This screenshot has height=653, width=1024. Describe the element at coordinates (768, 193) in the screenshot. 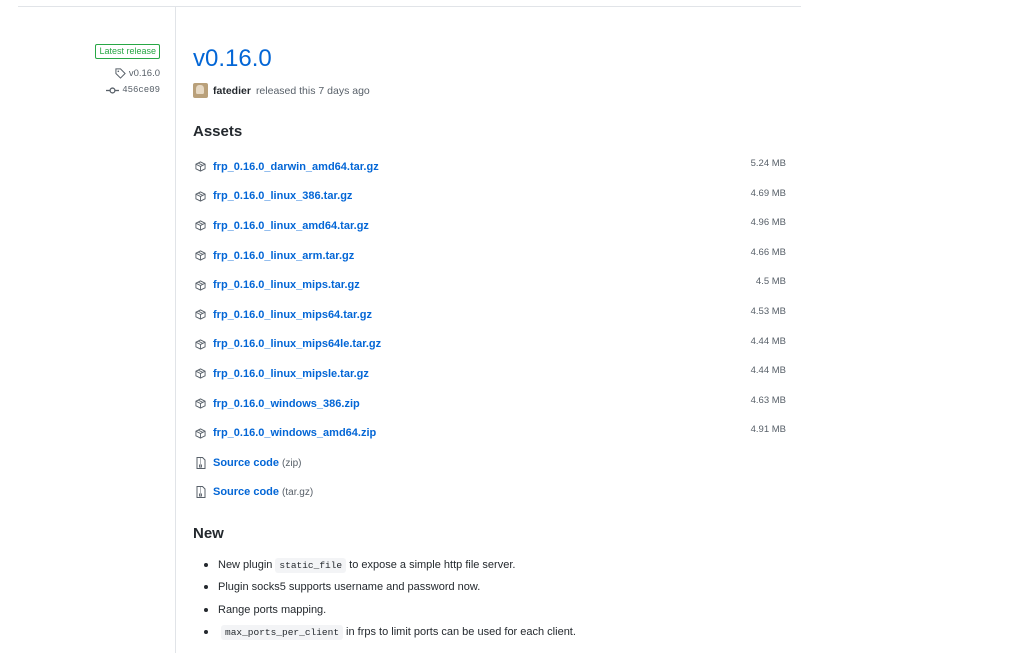

I see `asset-size: 4.69 MB` at that location.